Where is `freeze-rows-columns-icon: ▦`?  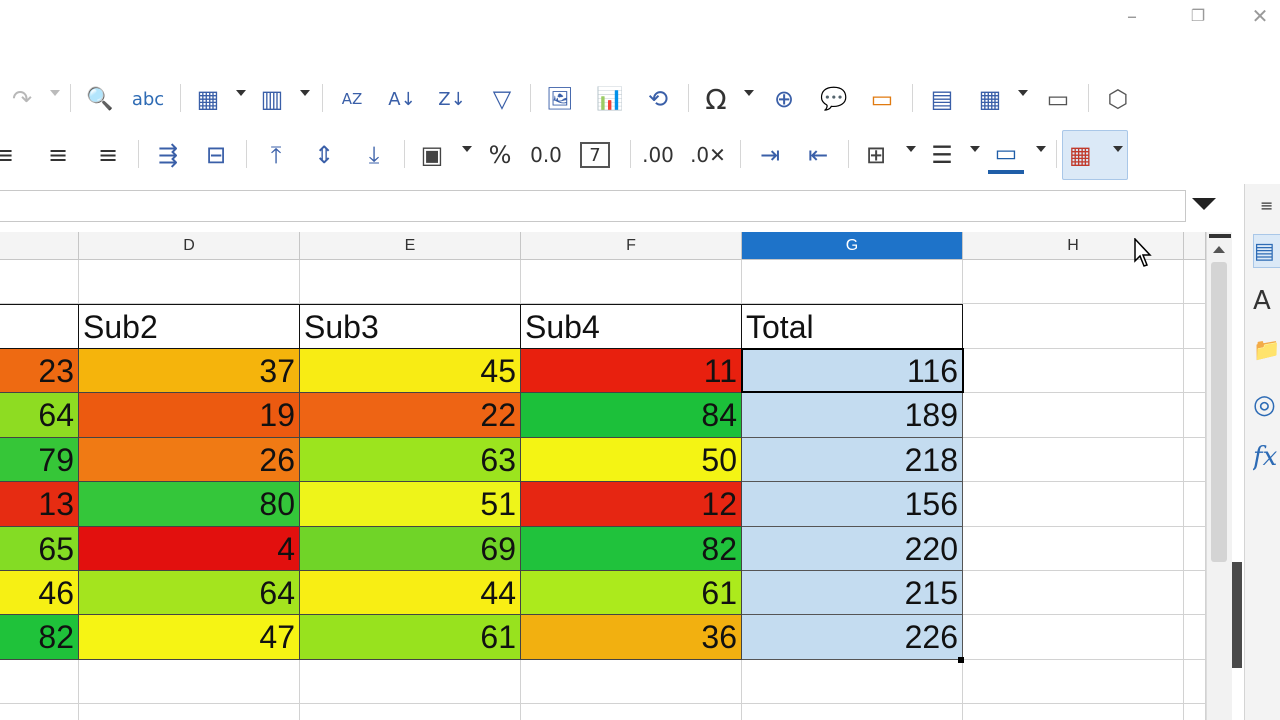
freeze-rows-columns-icon: ▦ is located at coordinates (990, 99).